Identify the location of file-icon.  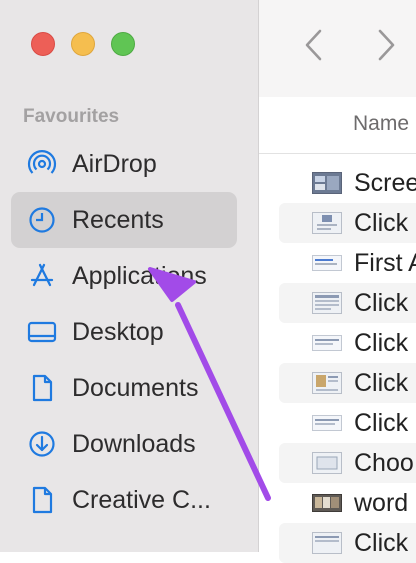
(42, 500).